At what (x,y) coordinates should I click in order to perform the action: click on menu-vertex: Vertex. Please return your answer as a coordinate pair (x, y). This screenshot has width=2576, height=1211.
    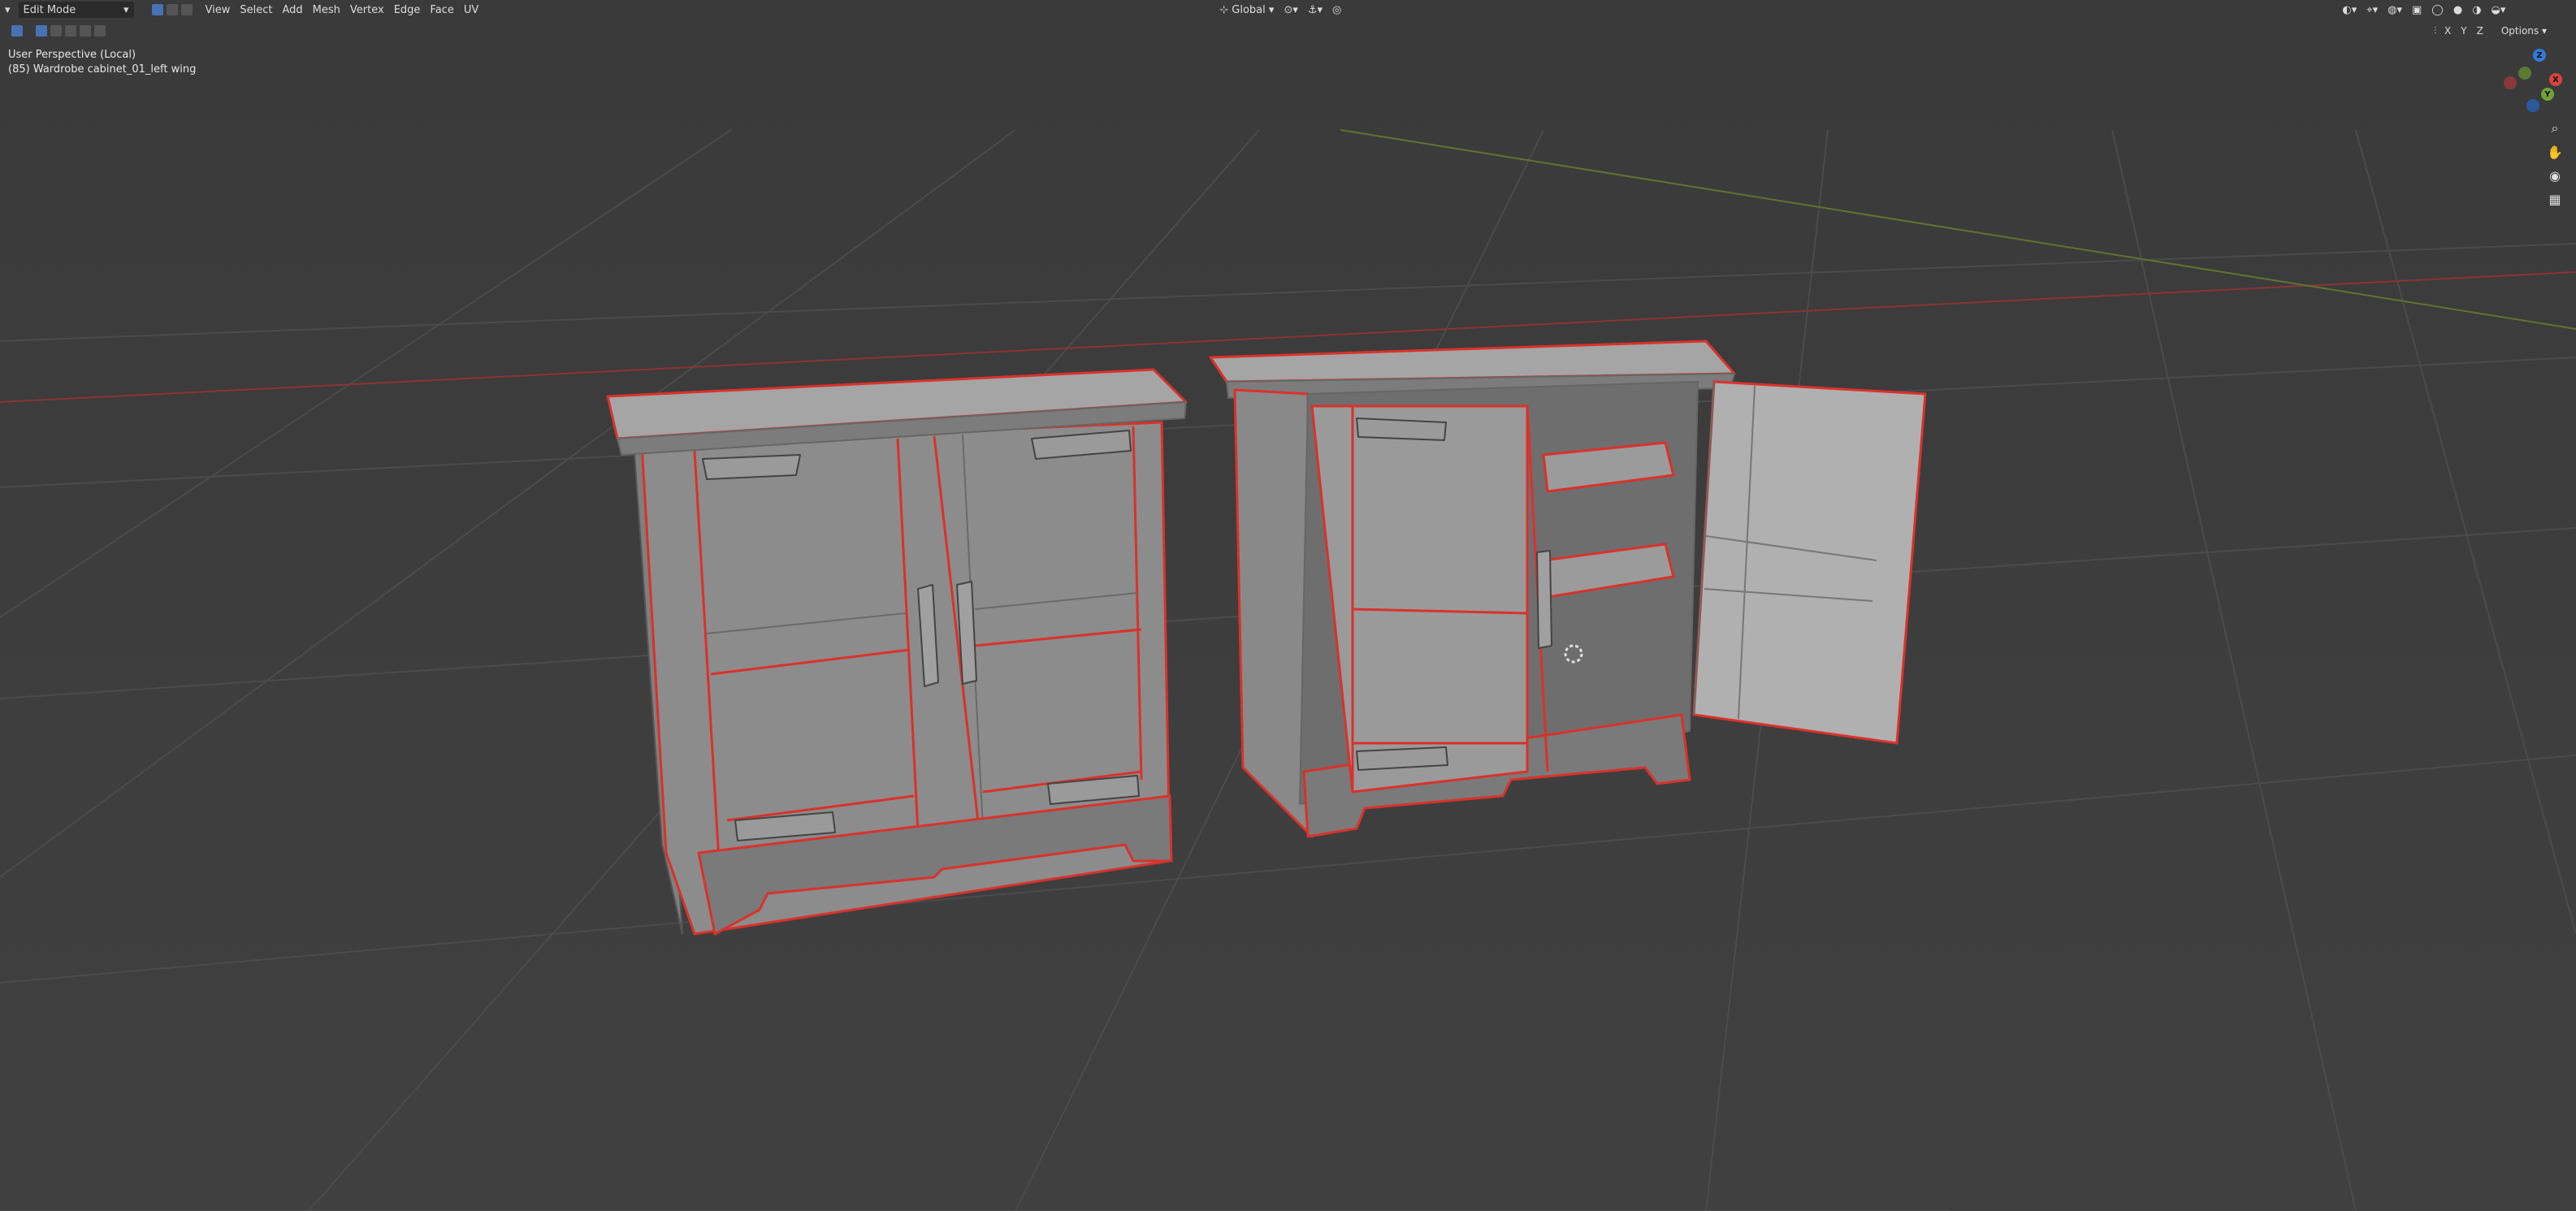
    Looking at the image, I should click on (367, 10).